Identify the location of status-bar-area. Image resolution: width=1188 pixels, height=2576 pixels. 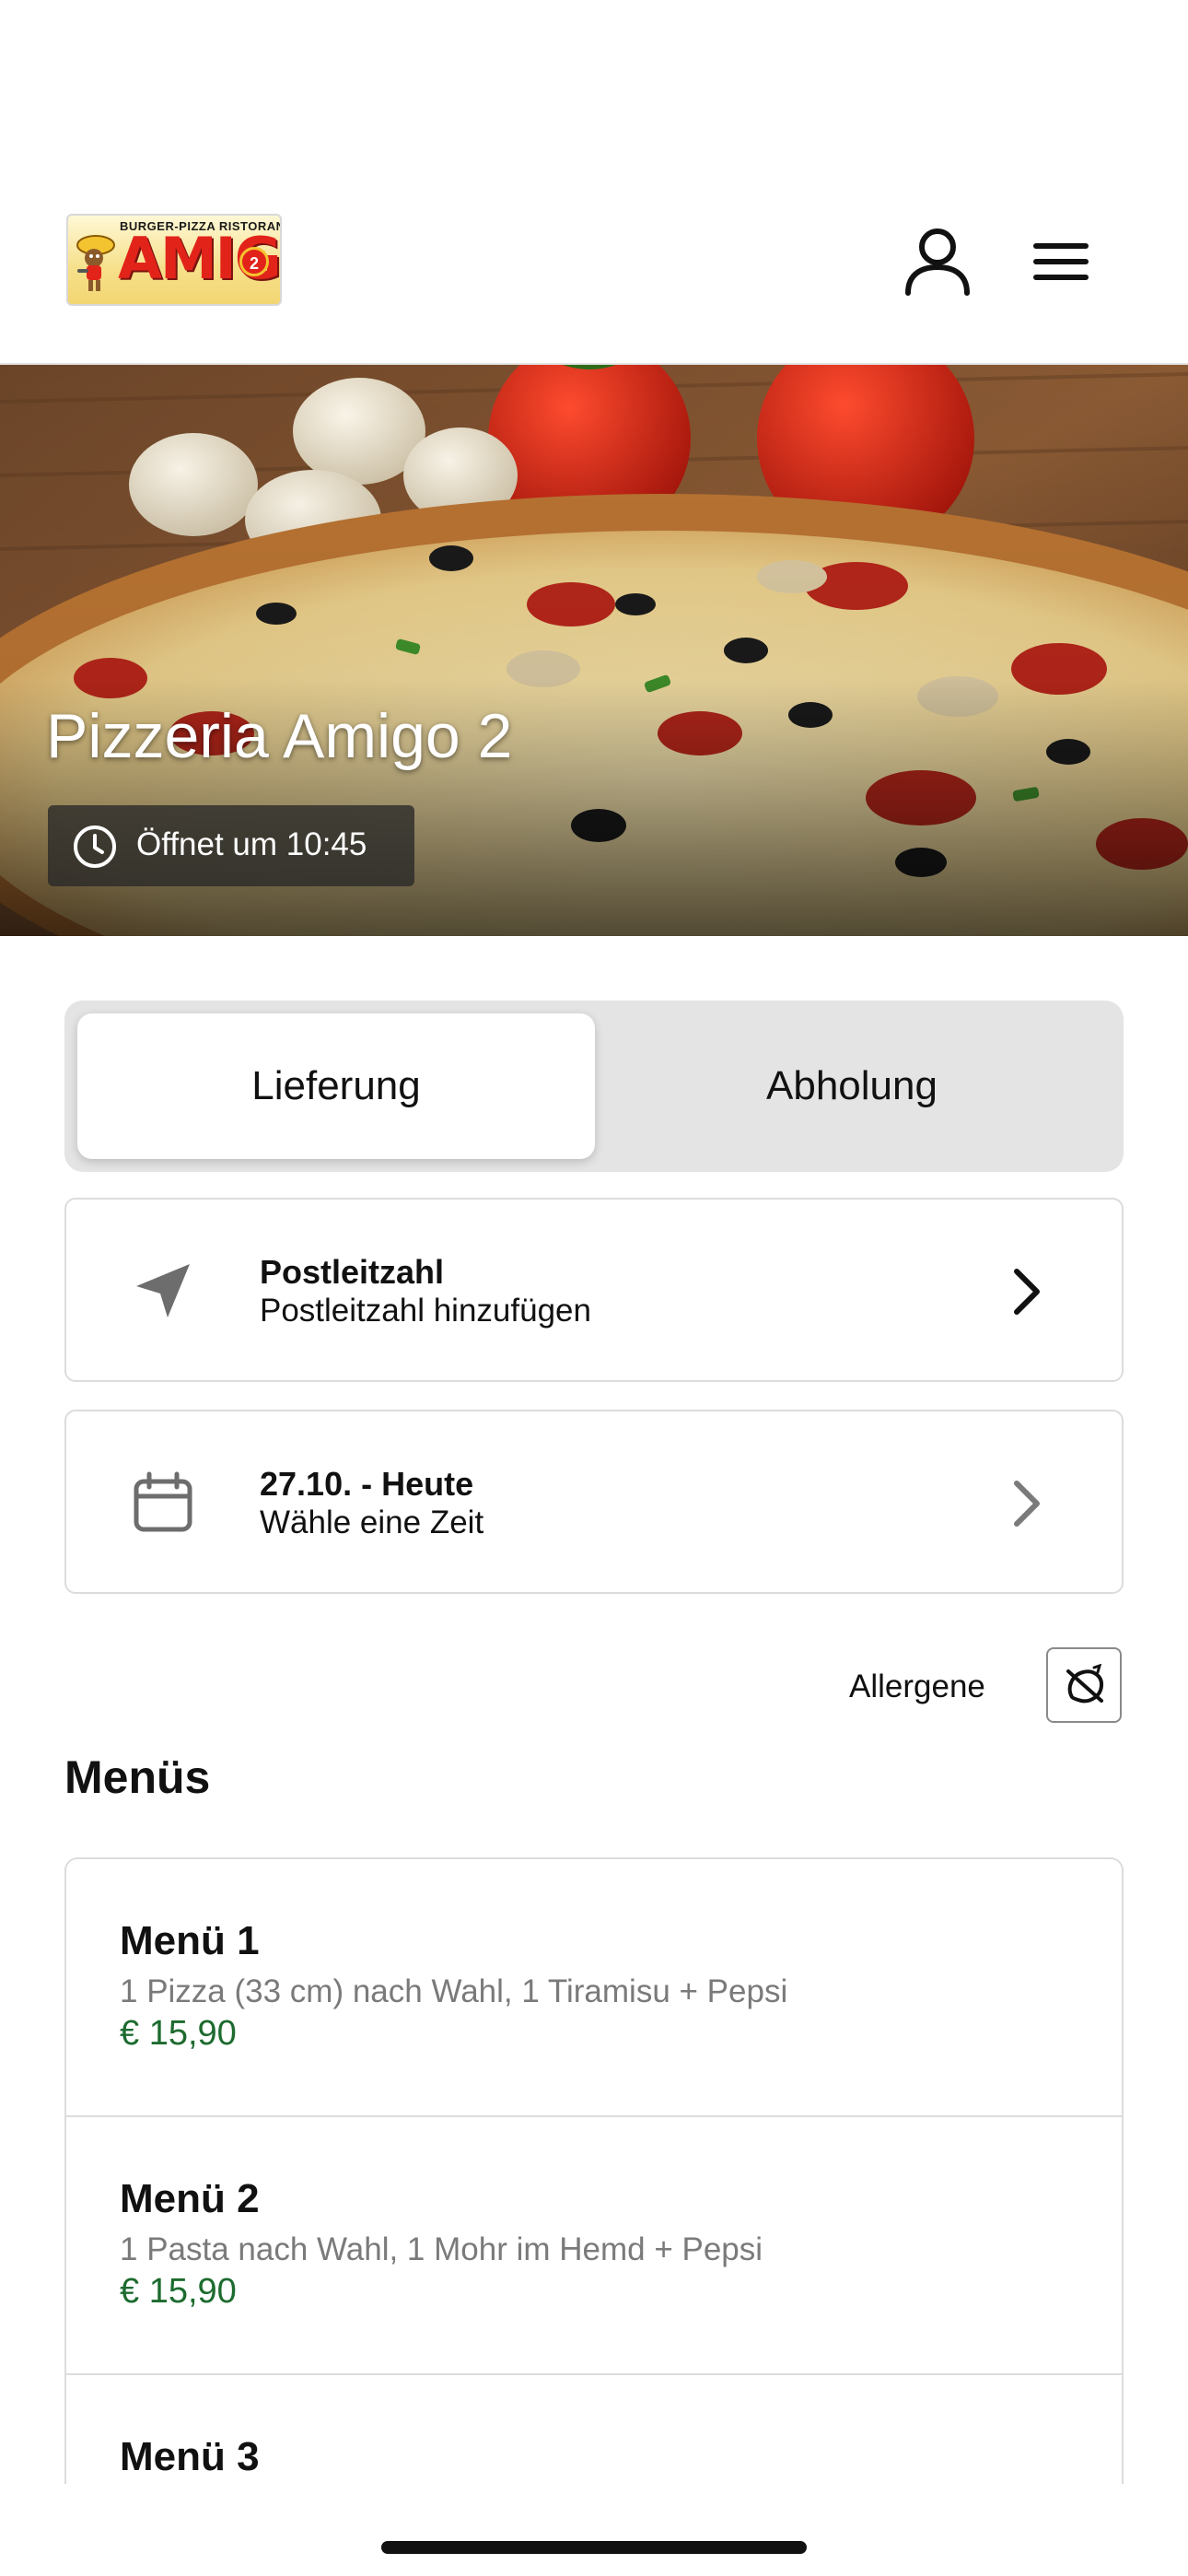
(594, 92).